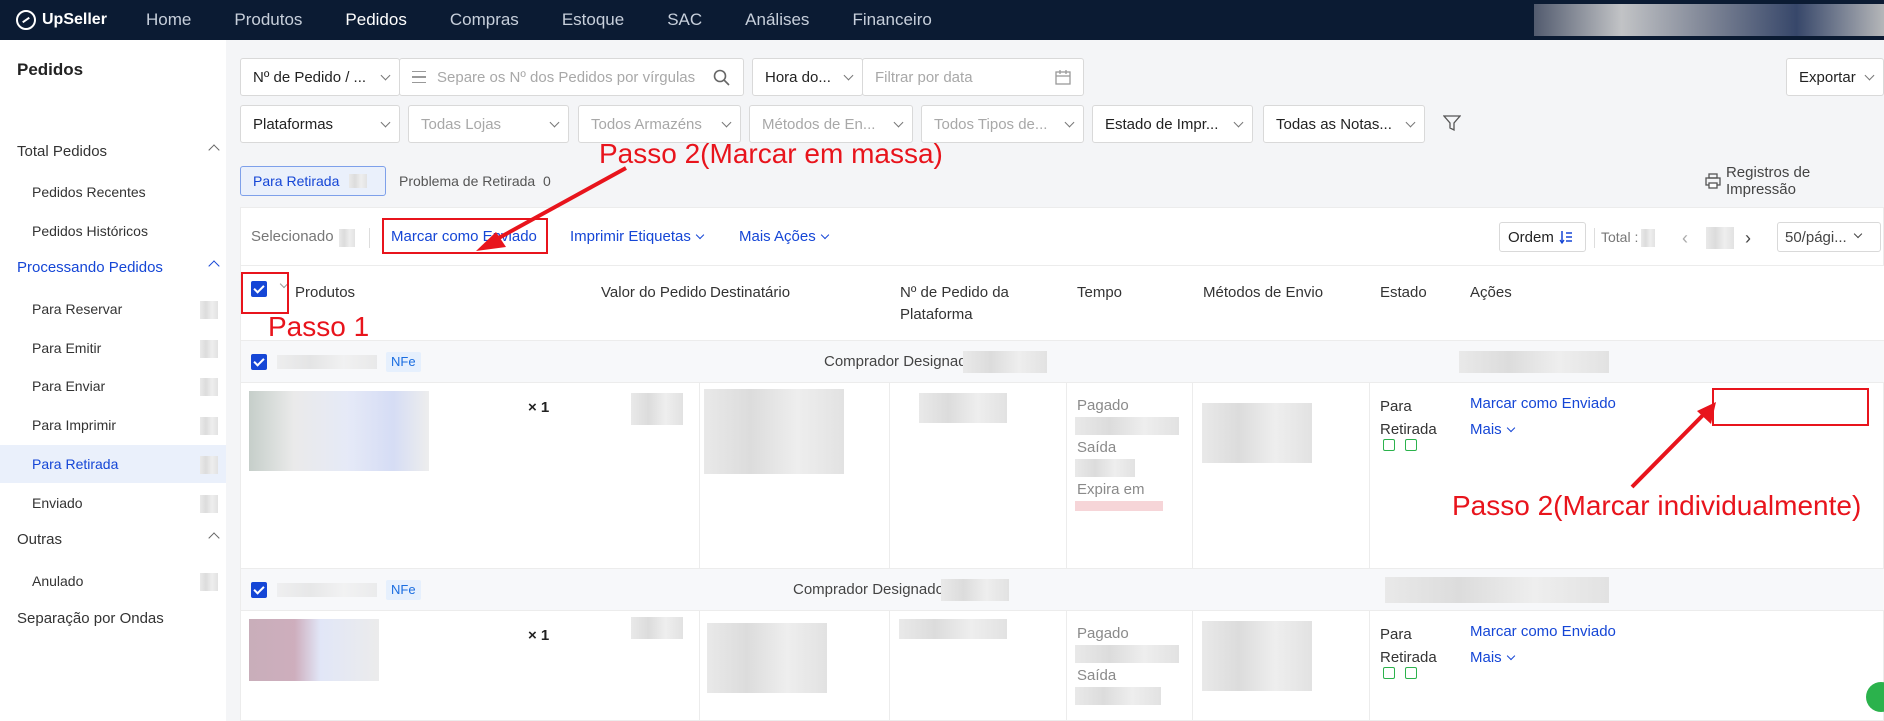 This screenshot has height=721, width=1884. What do you see at coordinates (1542, 237) in the screenshot?
I see `sort-order-button: Ordem` at bounding box center [1542, 237].